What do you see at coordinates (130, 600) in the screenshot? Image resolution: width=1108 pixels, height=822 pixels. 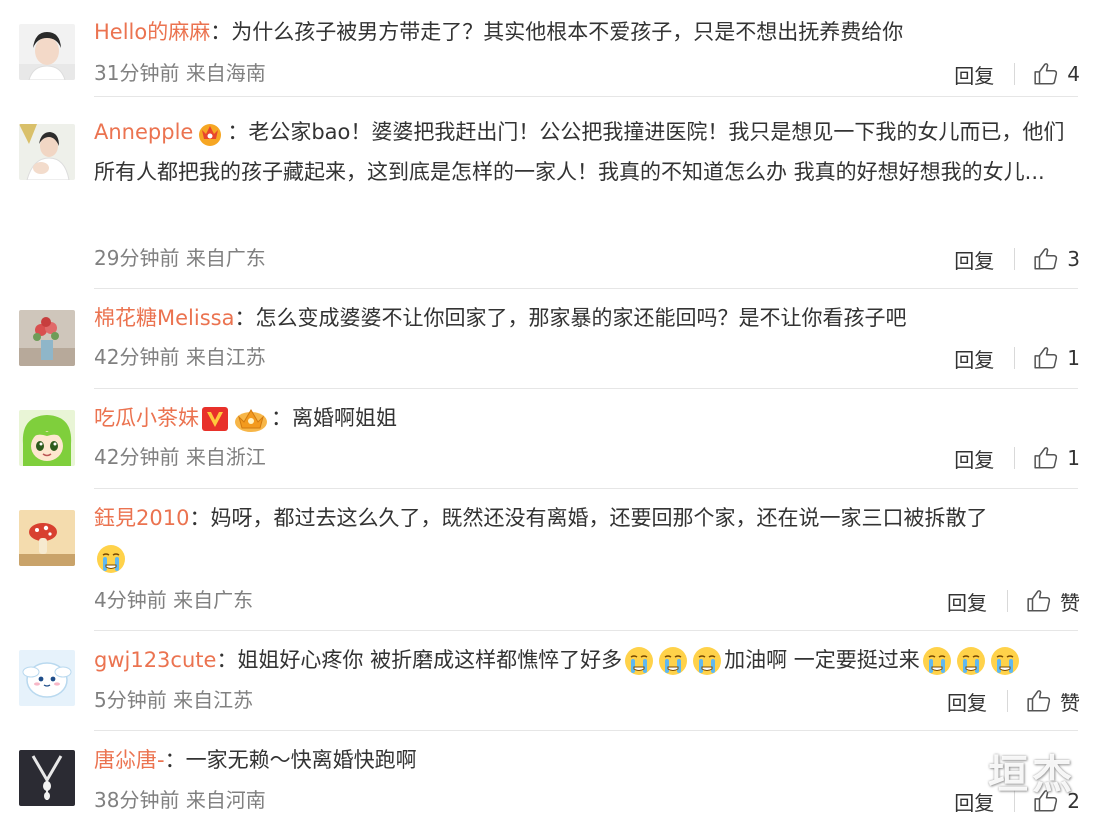 I see `comment-time: 4分钟前` at bounding box center [130, 600].